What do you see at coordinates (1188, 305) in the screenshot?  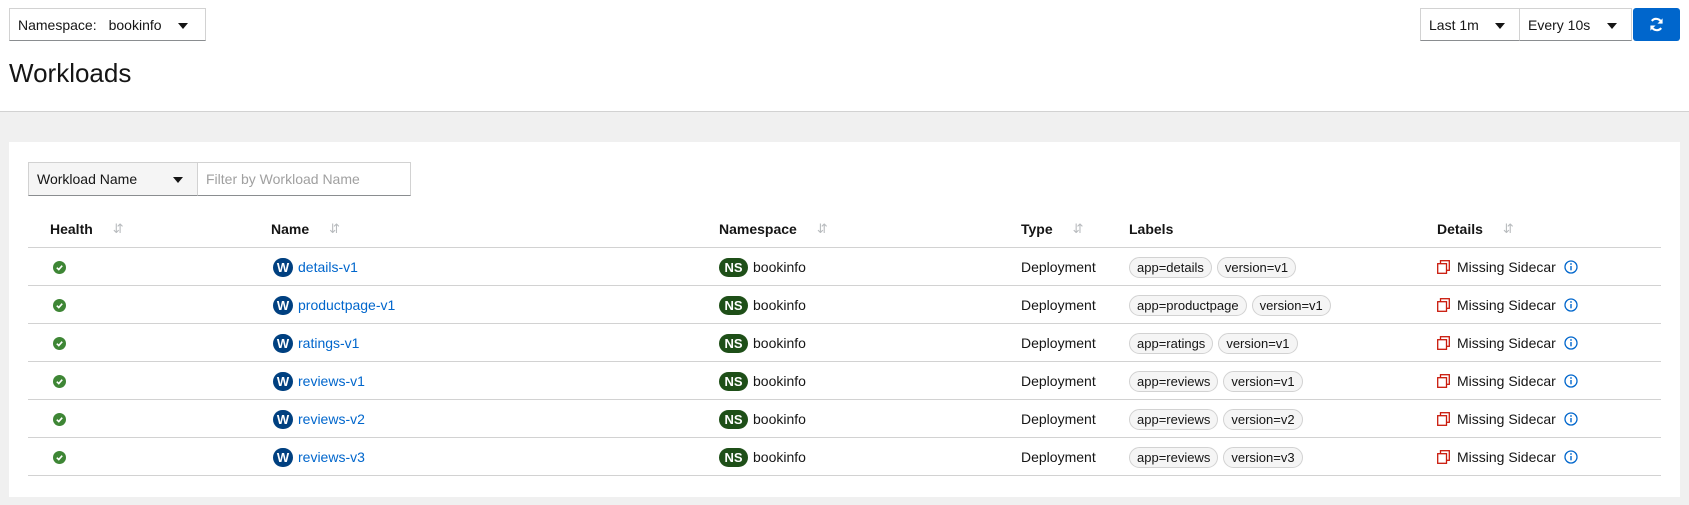 I see `label-chip: app=productpage` at bounding box center [1188, 305].